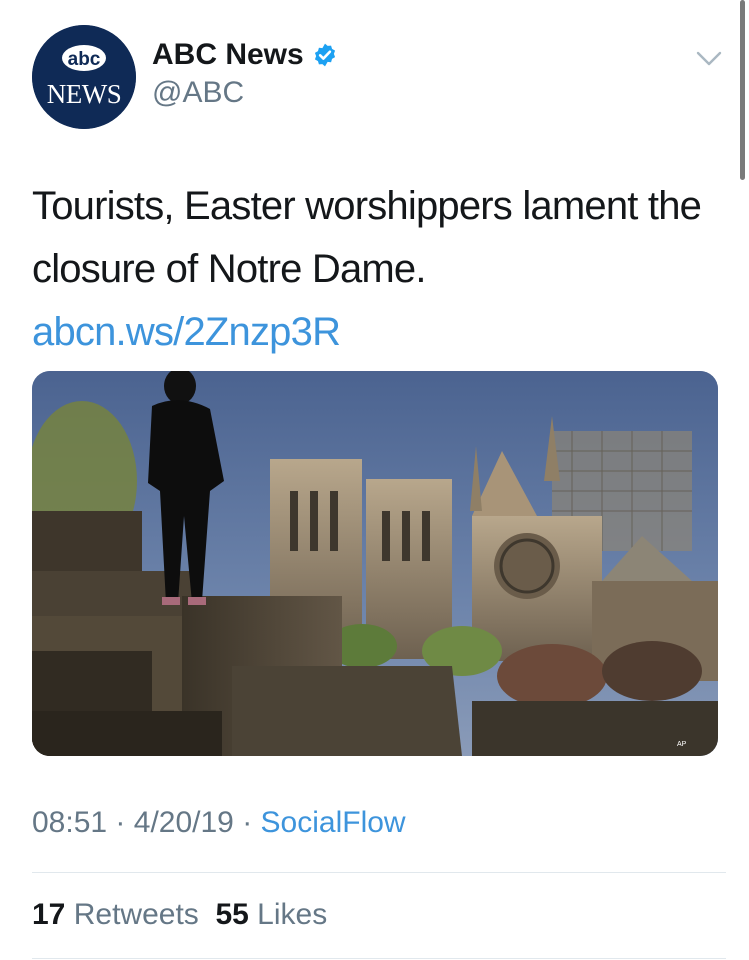 Image resolution: width=749 pixels, height=960 pixels. Describe the element at coordinates (232, 914) in the screenshot. I see `likes-count: 55` at that location.